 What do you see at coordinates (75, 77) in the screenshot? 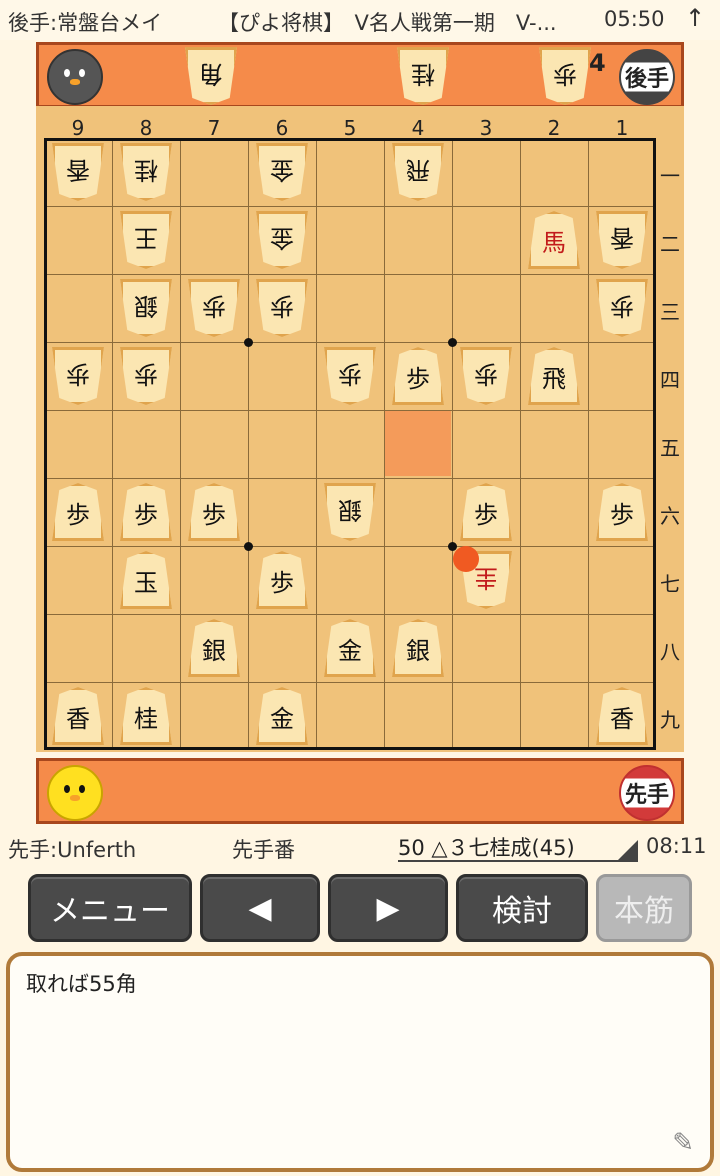
I see `gray-chick-icon` at bounding box center [75, 77].